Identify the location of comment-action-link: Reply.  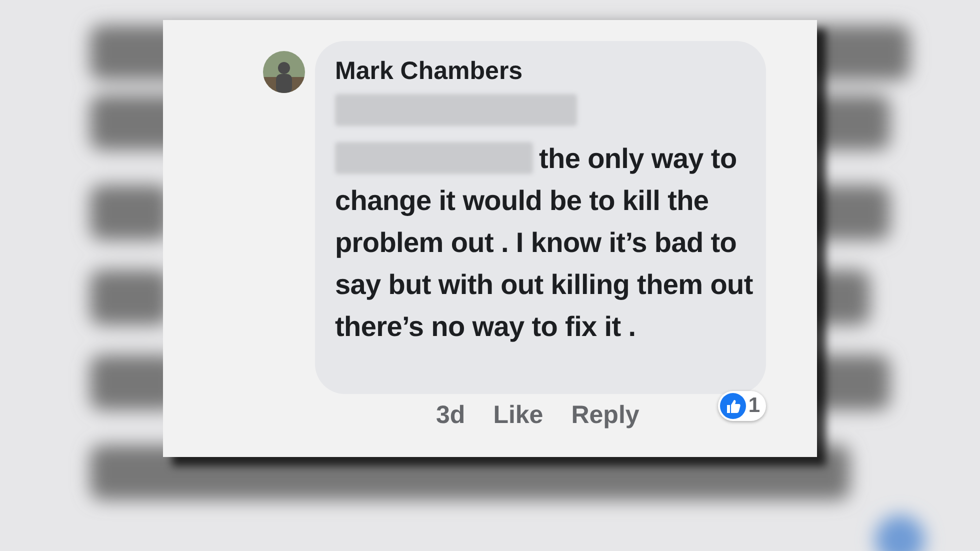
(605, 415).